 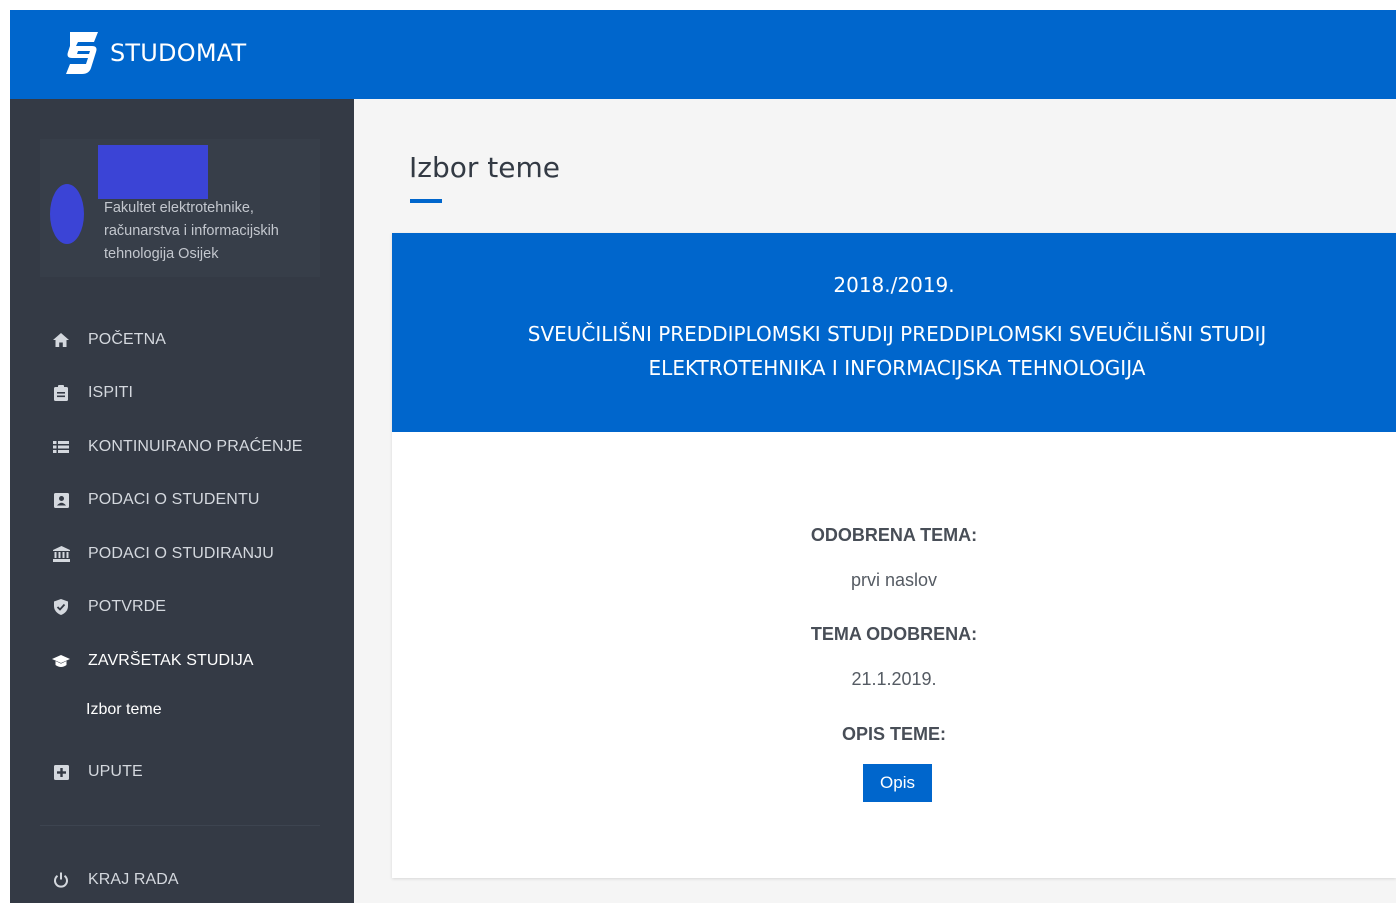 I want to click on sidebar-item-label: UPUTE, so click(x=115, y=771).